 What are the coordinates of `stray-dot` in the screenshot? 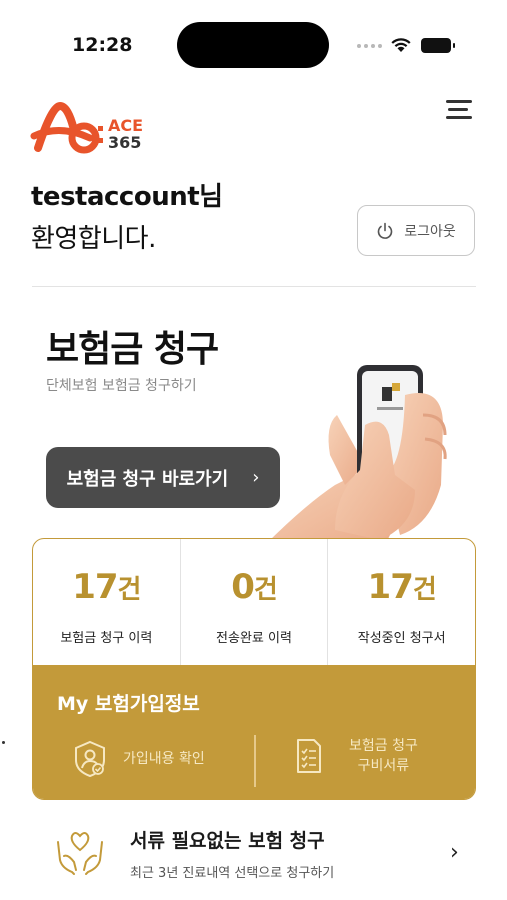 It's located at (3, 742).